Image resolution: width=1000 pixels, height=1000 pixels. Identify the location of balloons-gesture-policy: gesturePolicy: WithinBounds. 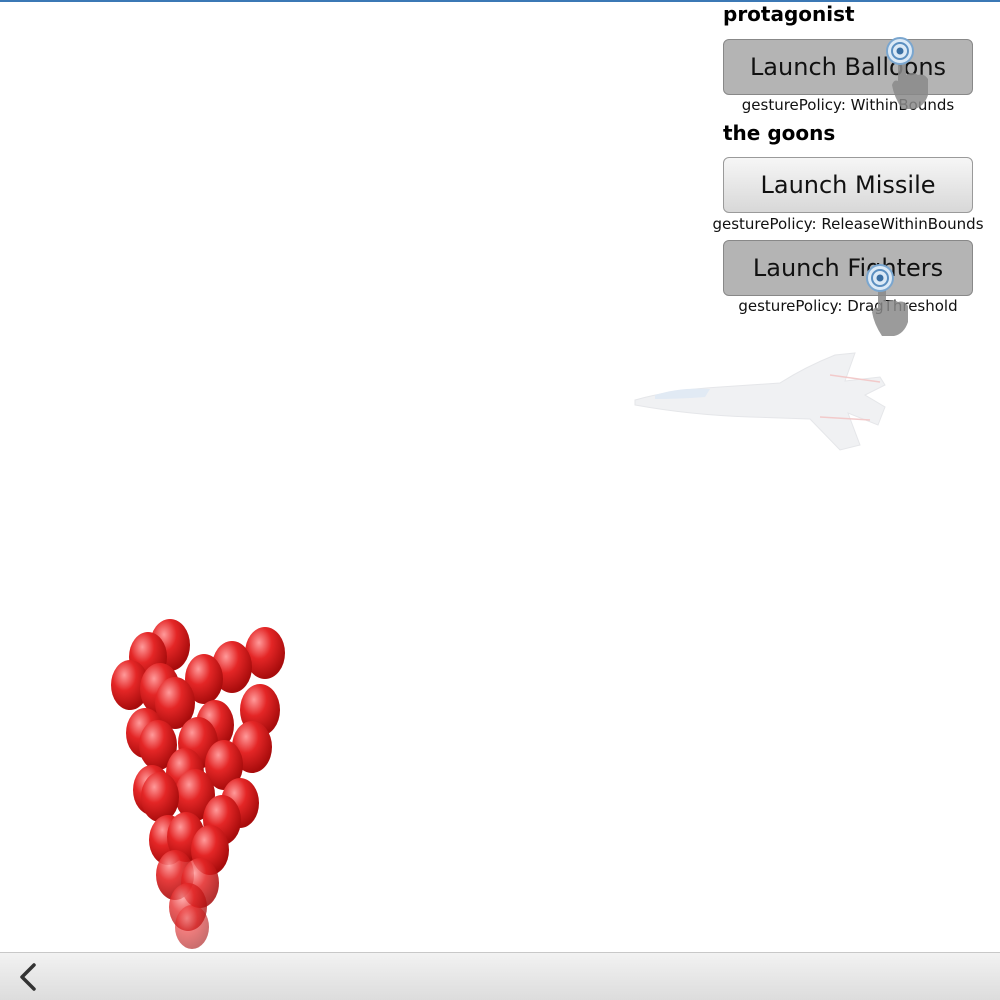
(848, 105).